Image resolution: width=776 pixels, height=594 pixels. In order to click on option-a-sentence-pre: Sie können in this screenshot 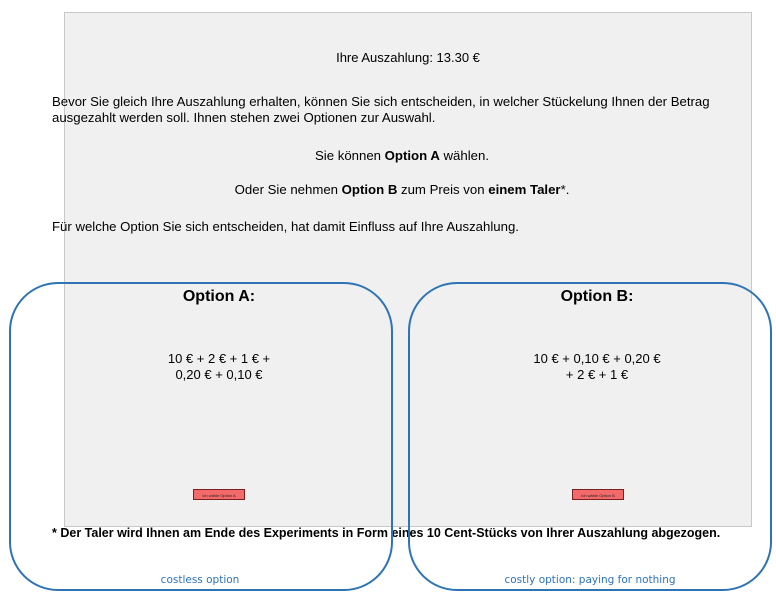, I will do `click(350, 155)`.